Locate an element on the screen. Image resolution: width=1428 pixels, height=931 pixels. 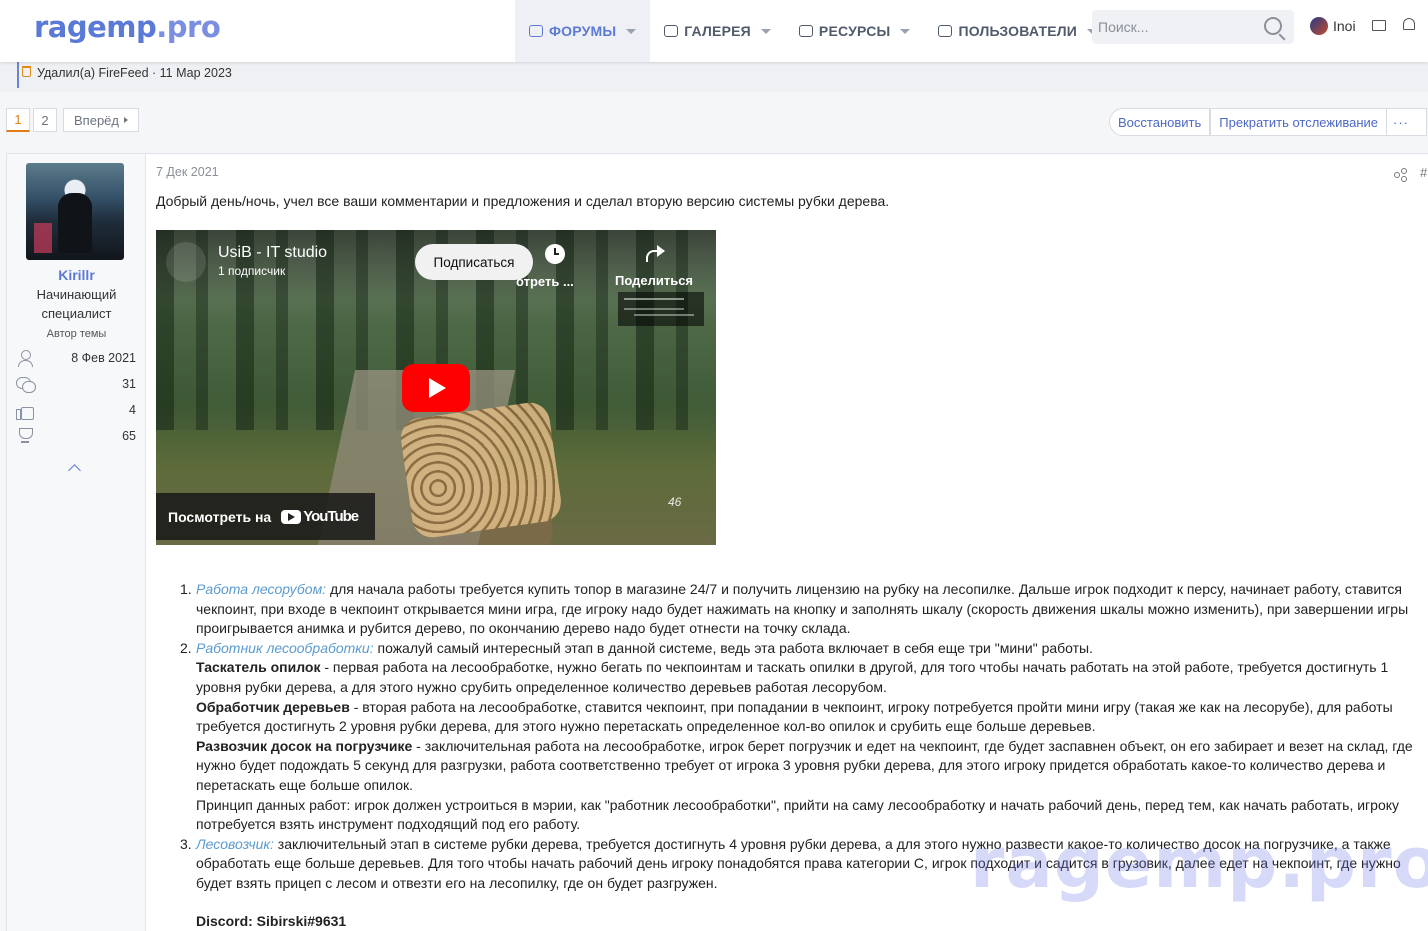
list-item-title: Лесовозчик: is located at coordinates (235, 843).